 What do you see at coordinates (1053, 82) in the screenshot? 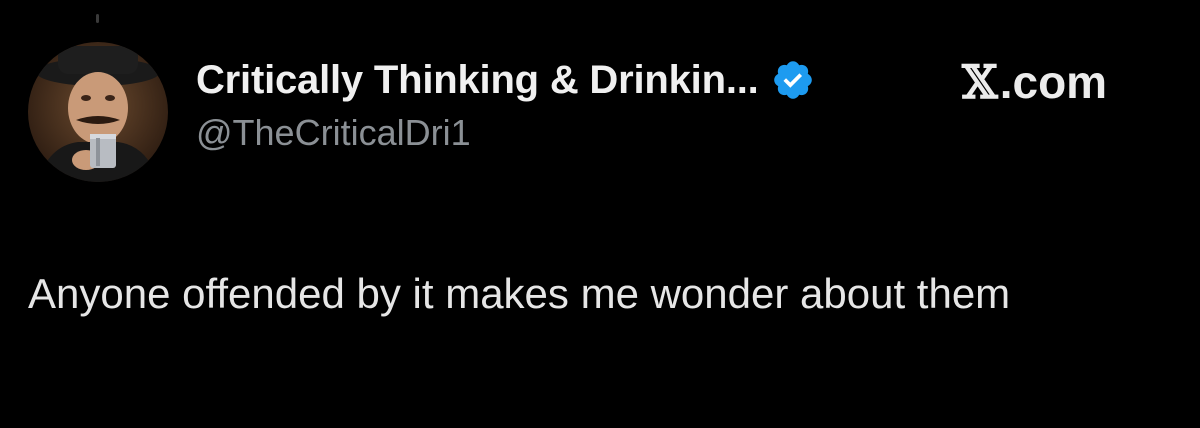
I see `brand-domain: .com` at bounding box center [1053, 82].